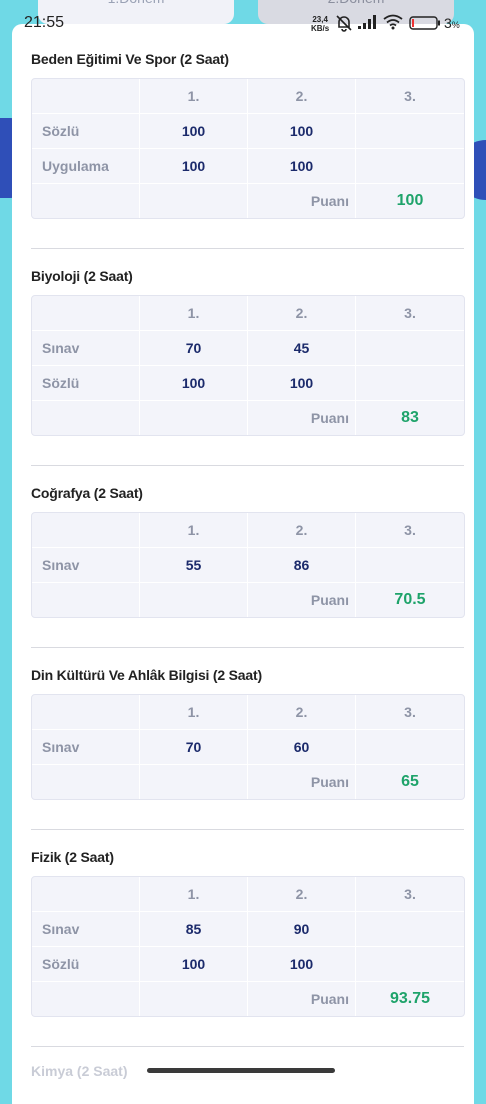 The image size is (486, 1104). What do you see at coordinates (130, 59) in the screenshot?
I see `course-title: Beden Eğitimi Ve Spor (2 Saat)` at bounding box center [130, 59].